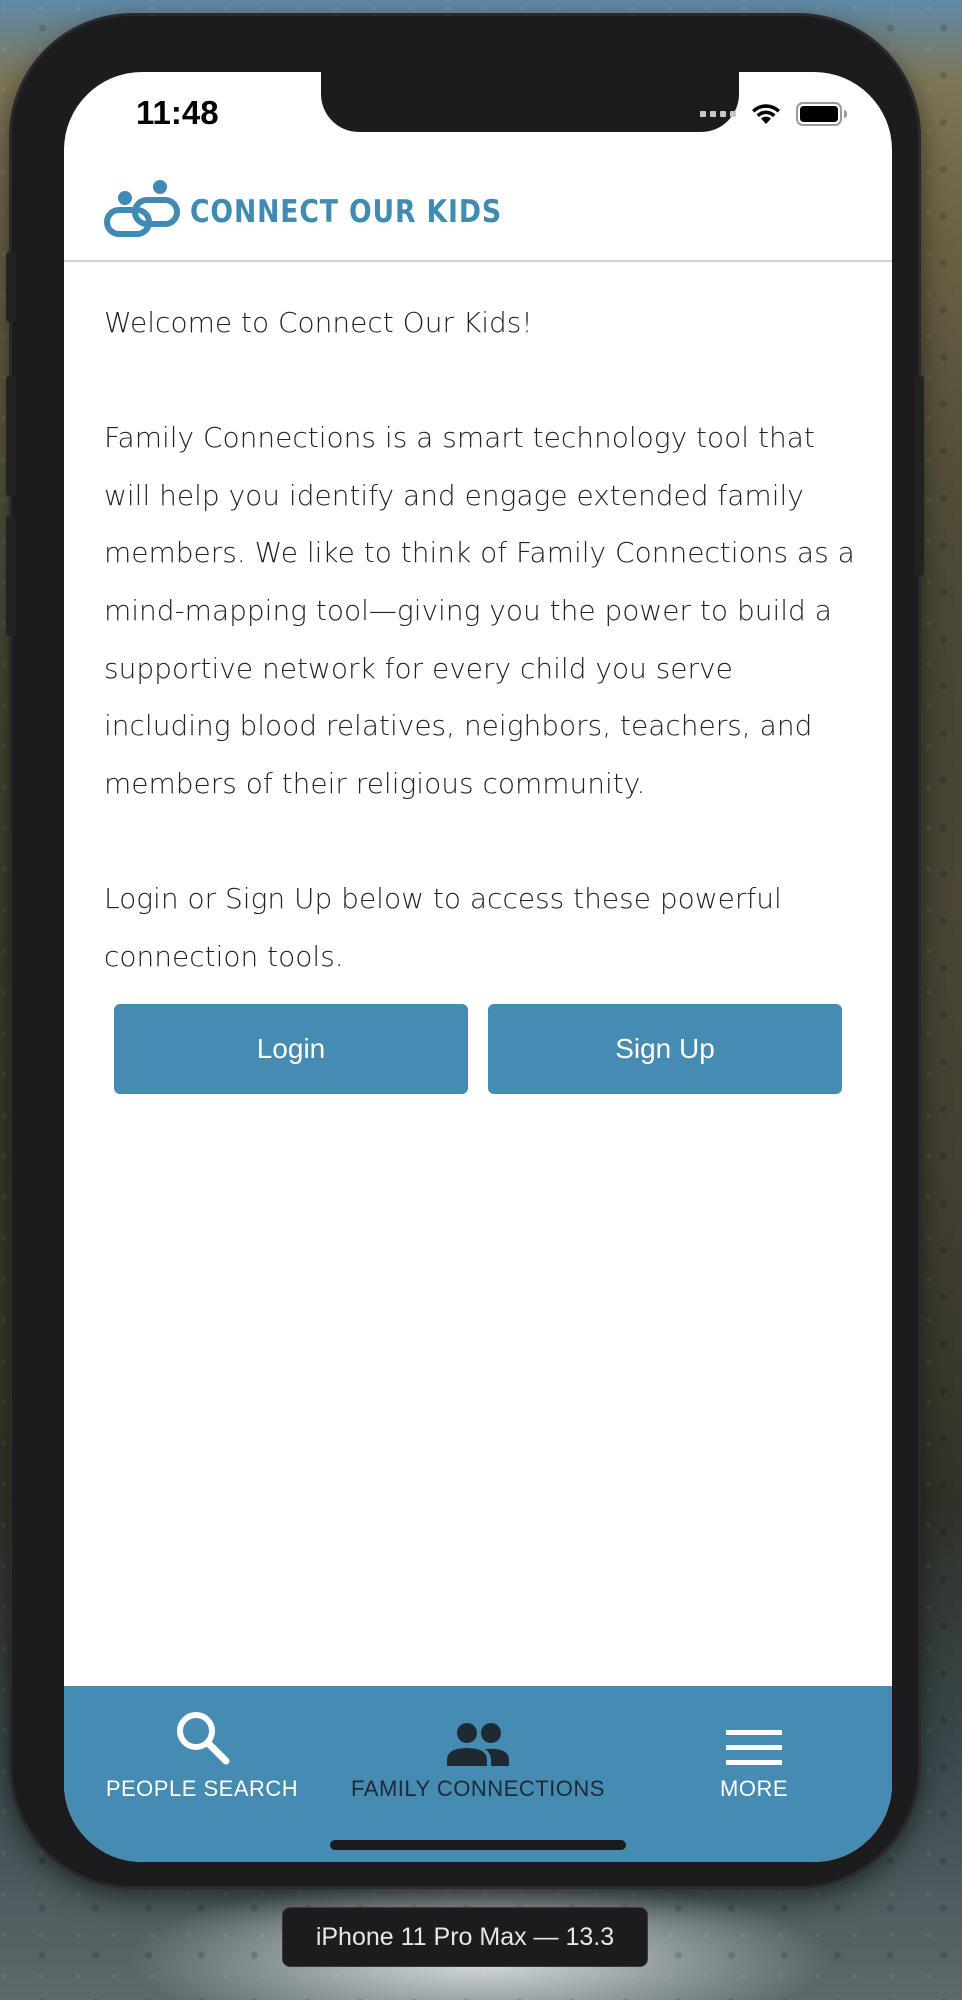  What do you see at coordinates (919, 476) in the screenshot?
I see `power-button` at bounding box center [919, 476].